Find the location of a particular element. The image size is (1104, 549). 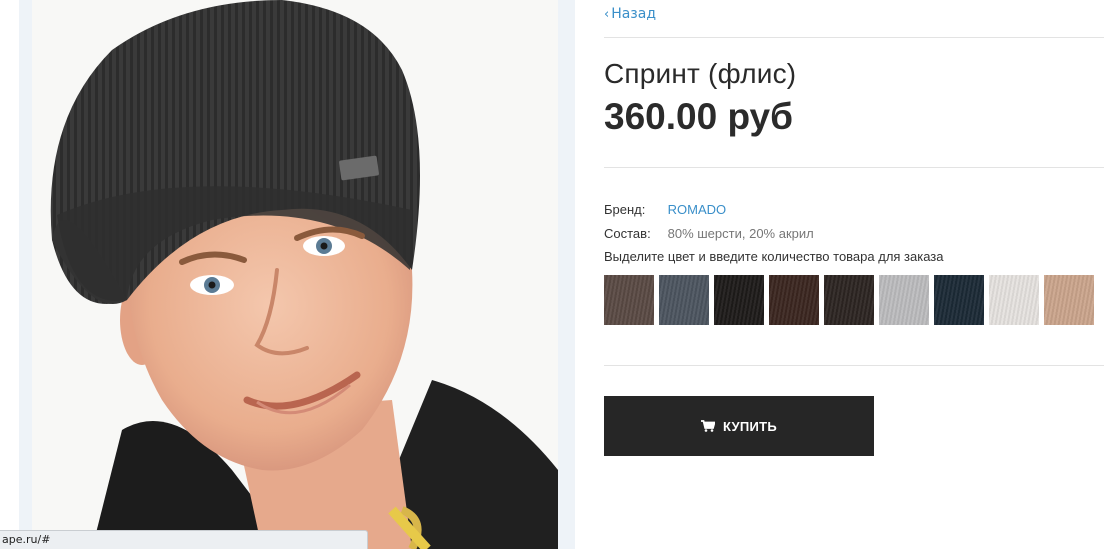

color-swatches is located at coordinates (849, 300).